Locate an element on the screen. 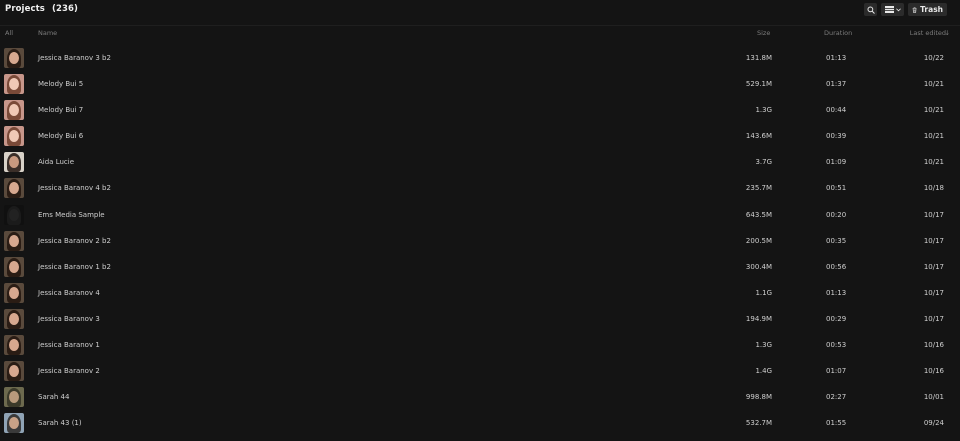 The height and width of the screenshot is (441, 960). project-duration: 00:44 is located at coordinates (836, 110).